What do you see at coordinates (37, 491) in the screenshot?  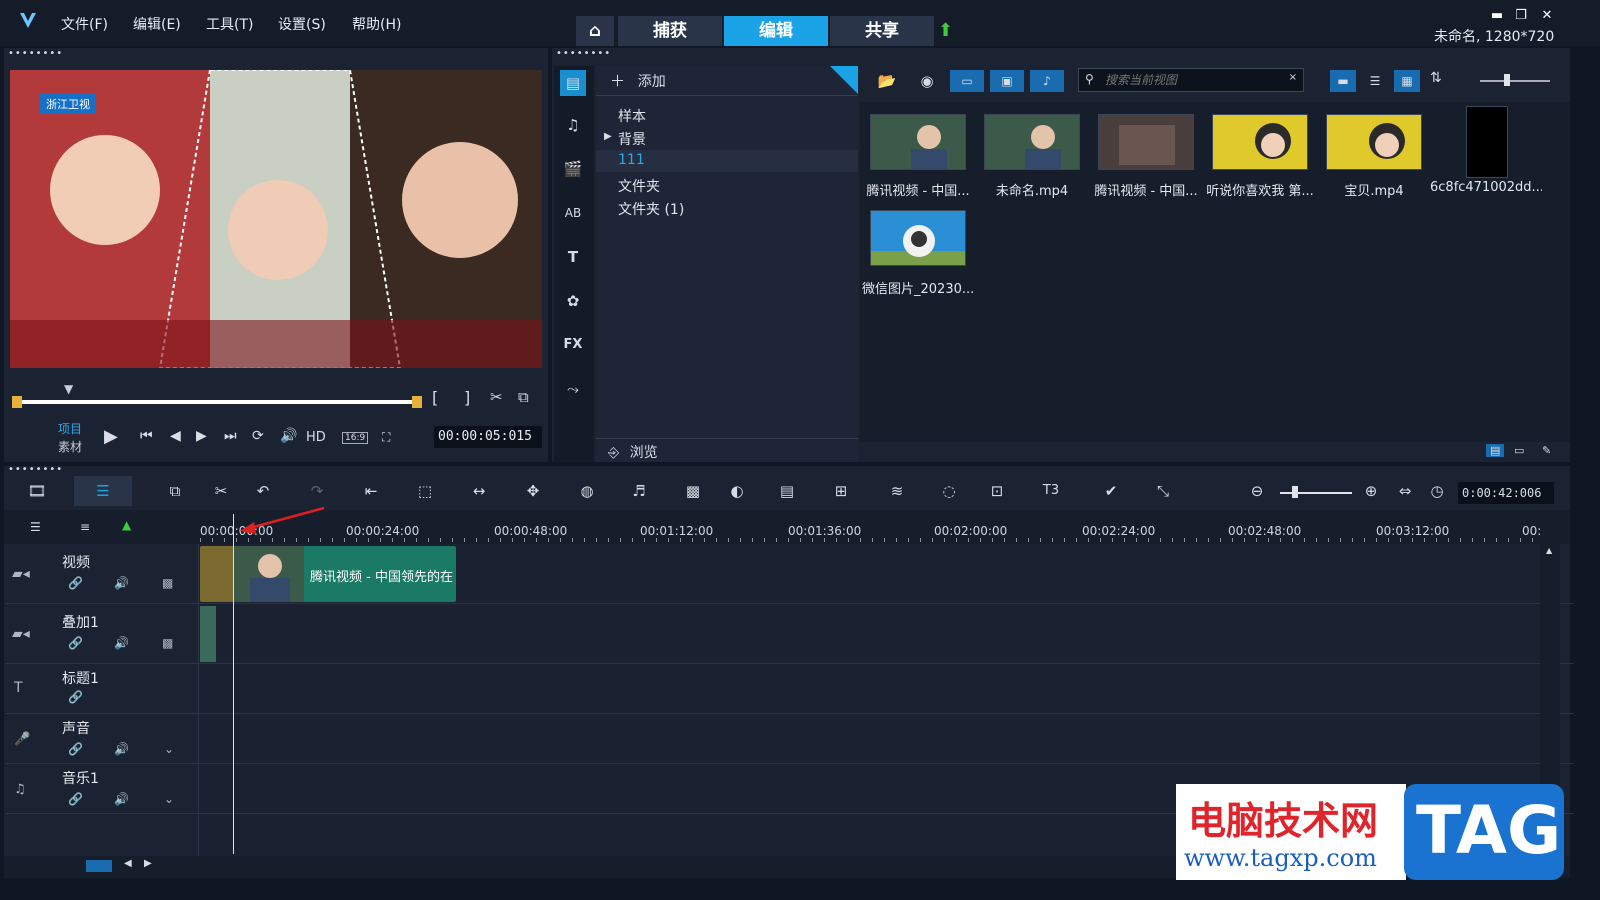 I see `storyboard-view-icon: 🎞` at bounding box center [37, 491].